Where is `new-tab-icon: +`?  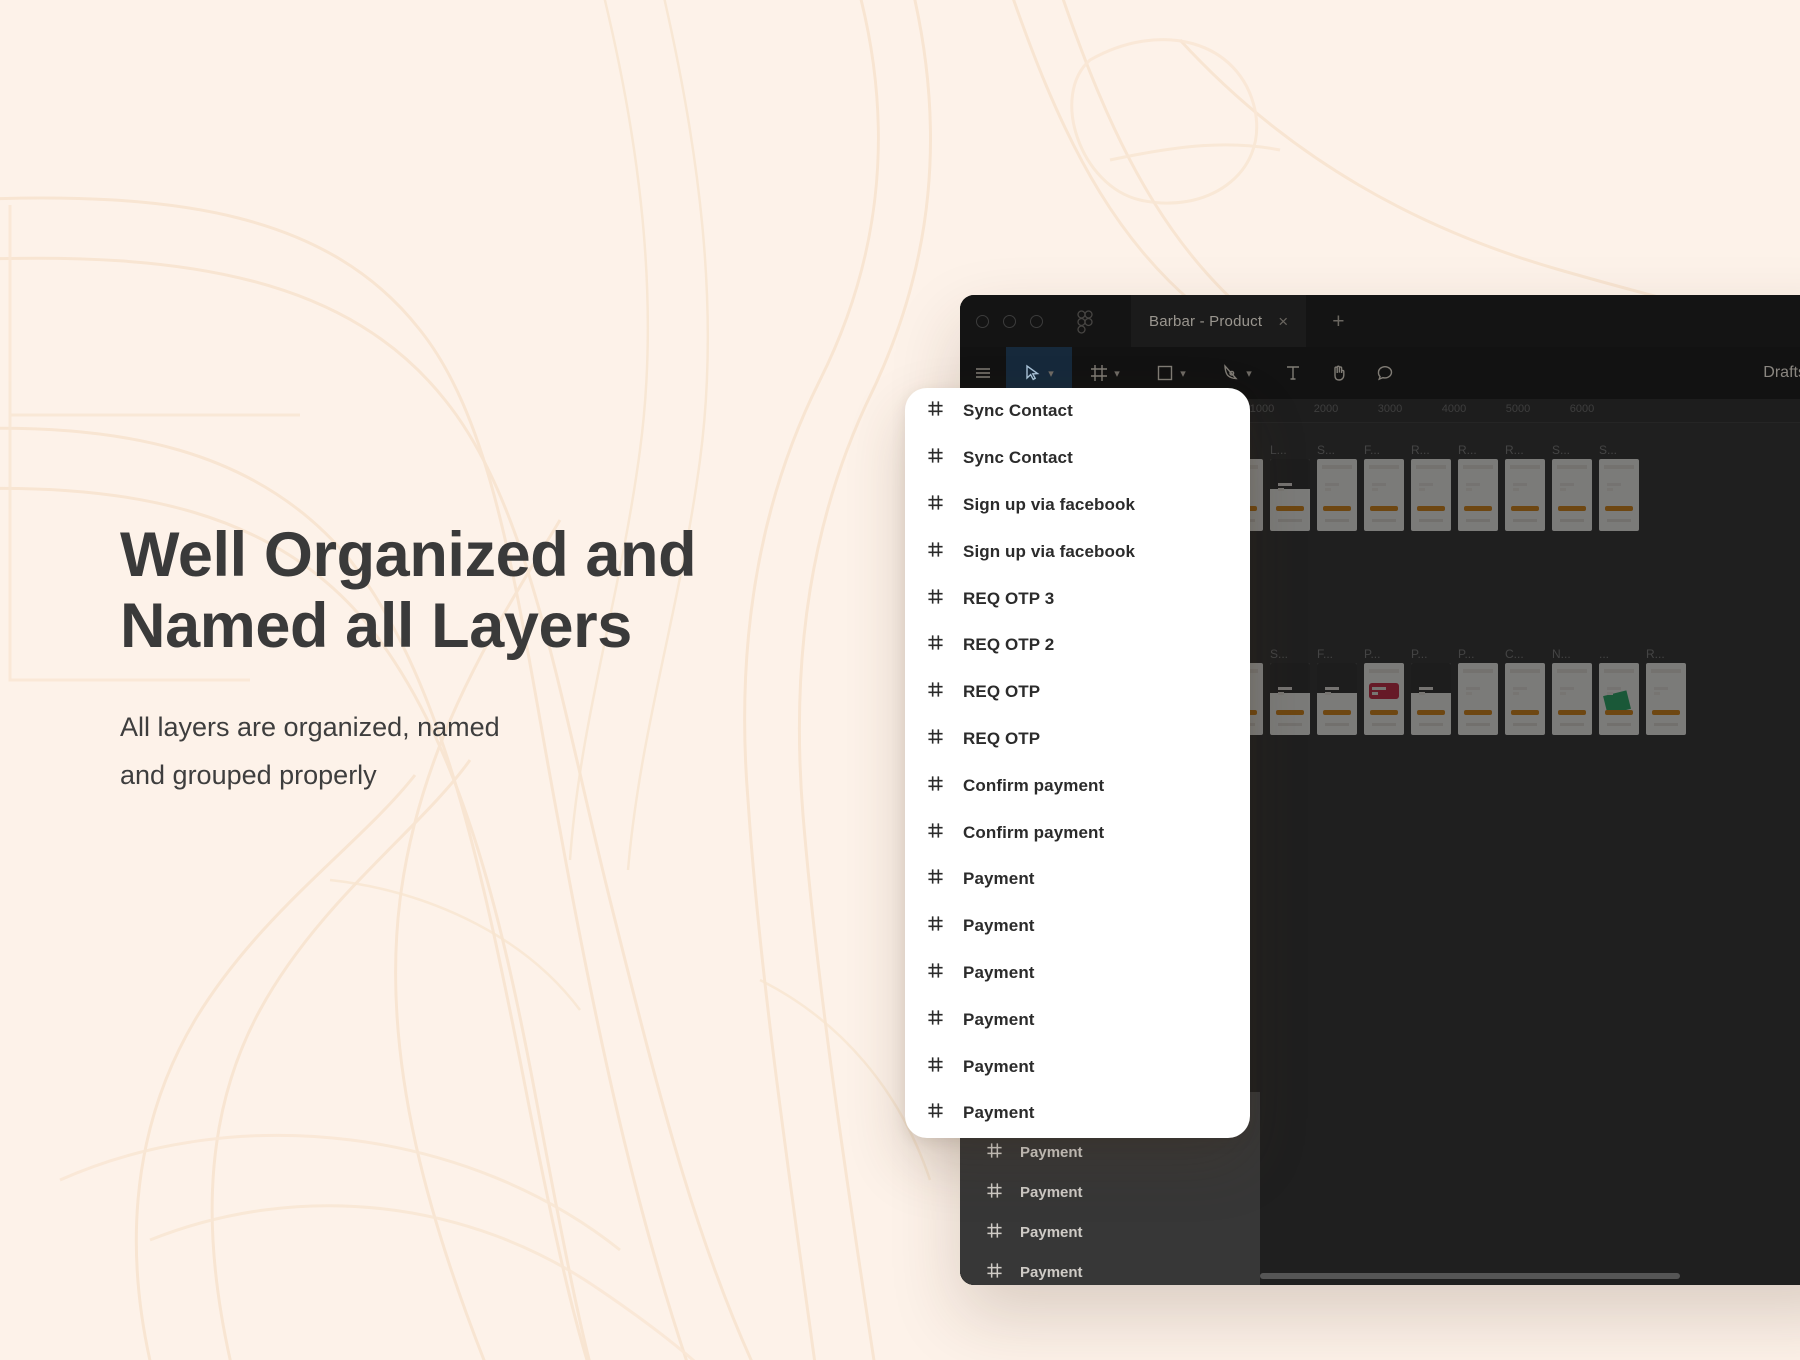 new-tab-icon: + is located at coordinates (1338, 321).